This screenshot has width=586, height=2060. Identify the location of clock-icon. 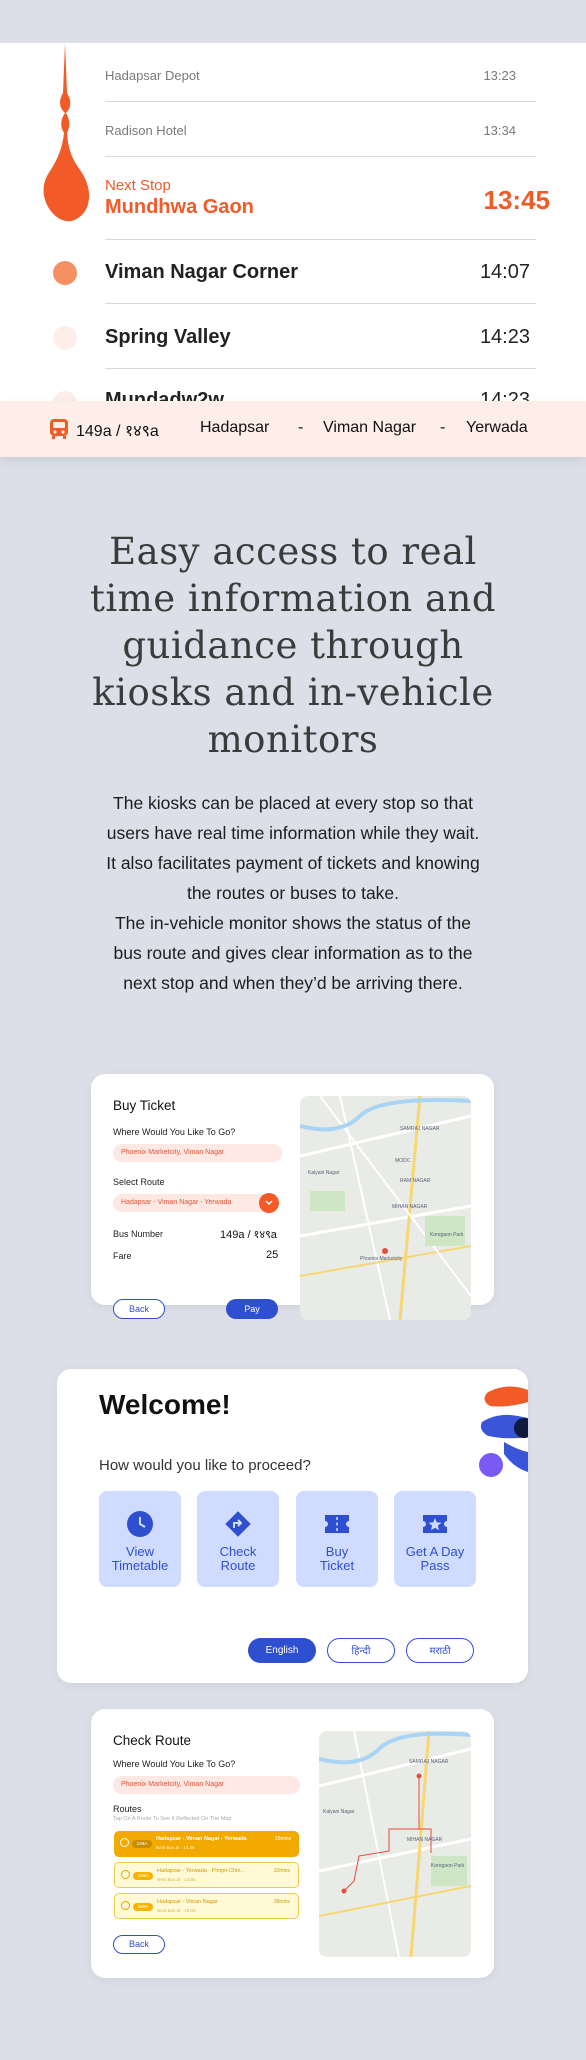
(140, 1524).